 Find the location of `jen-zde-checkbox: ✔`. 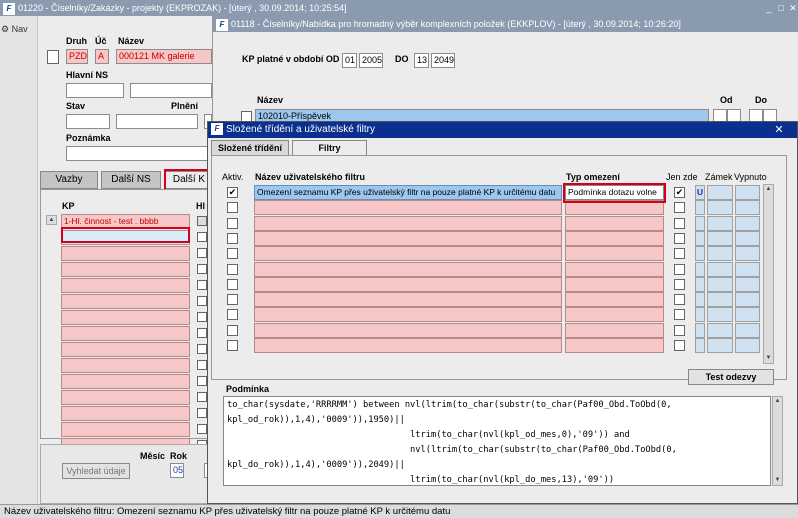

jen-zde-checkbox: ✔ is located at coordinates (679, 192).